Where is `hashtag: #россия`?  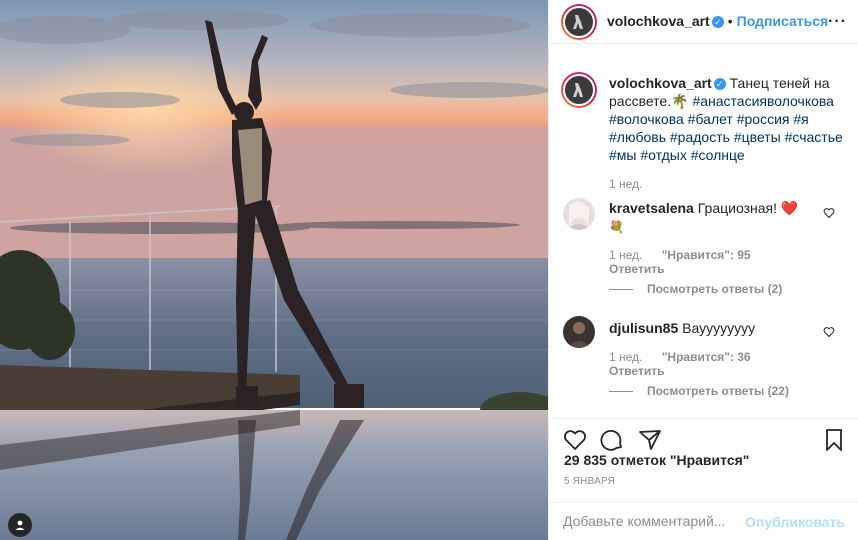
hashtag: #россия is located at coordinates (763, 119).